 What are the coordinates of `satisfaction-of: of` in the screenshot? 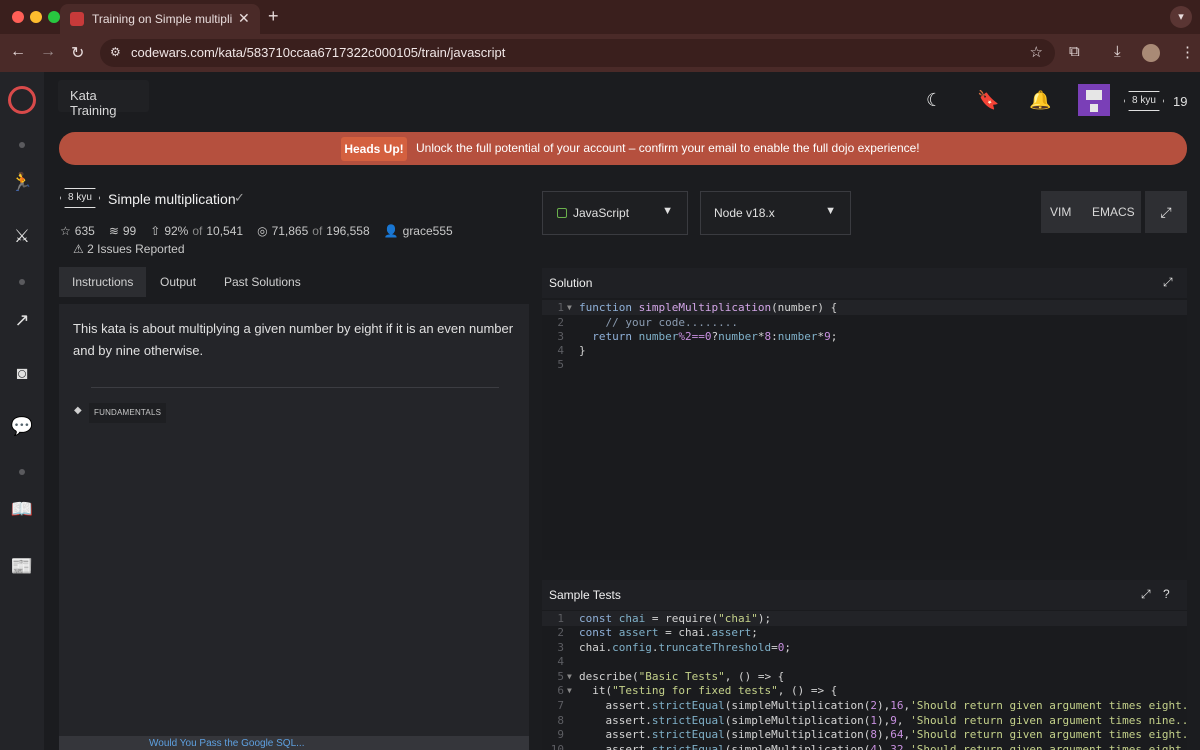 It's located at (197, 231).